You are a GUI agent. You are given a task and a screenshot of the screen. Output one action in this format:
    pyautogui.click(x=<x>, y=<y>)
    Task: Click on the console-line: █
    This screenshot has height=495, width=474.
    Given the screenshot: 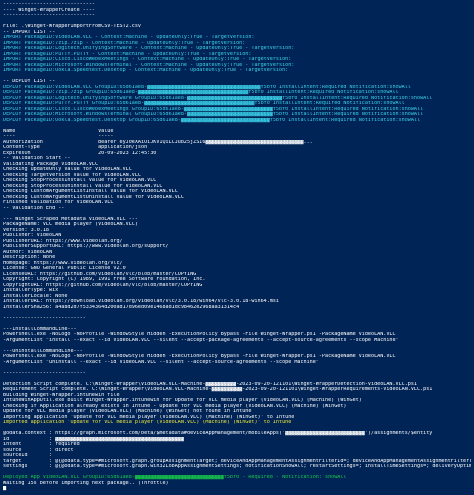 What is the action you would take?
    pyautogui.click(x=5, y=488)
    